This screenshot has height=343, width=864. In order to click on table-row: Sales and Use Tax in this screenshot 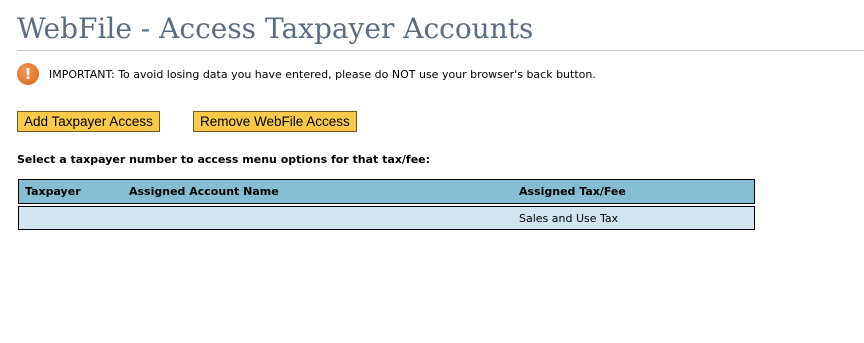, I will do `click(386, 218)`.